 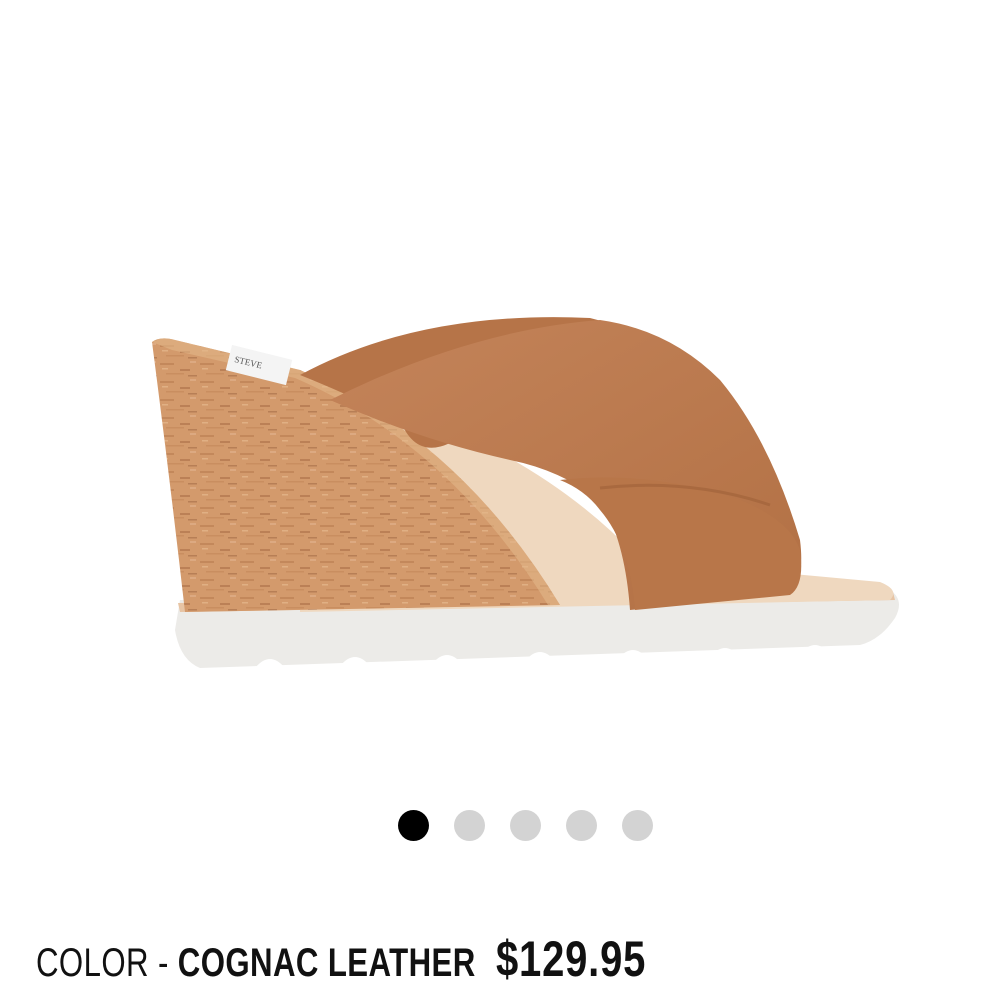 What do you see at coordinates (107, 963) in the screenshot?
I see `color-prefix: COLOR -` at bounding box center [107, 963].